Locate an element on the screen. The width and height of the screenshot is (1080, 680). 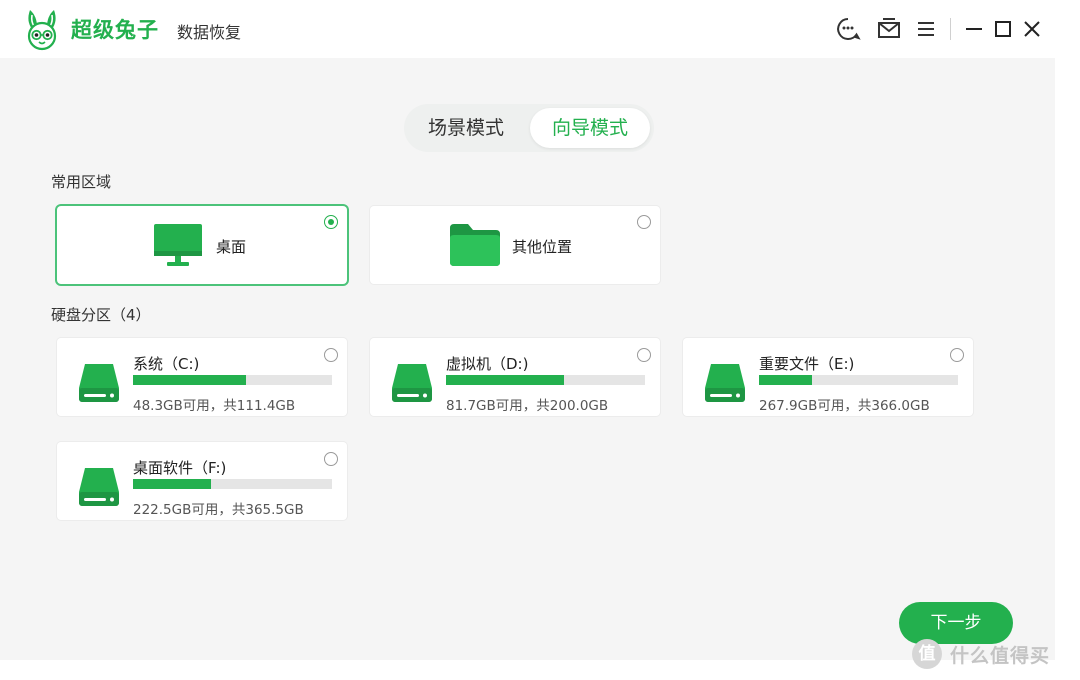
partition-card-e: 重要文件（E:) 267.9GB可用，共366.0GB is located at coordinates (828, 377).